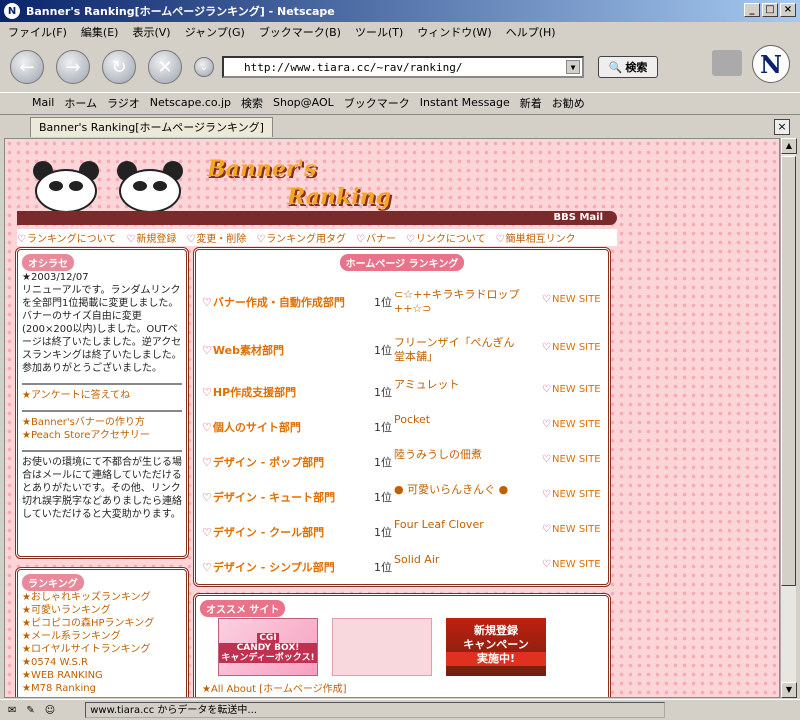  Describe the element at coordinates (459, 525) in the screenshot. I see `ranking-site: Four Leaf Clover` at that location.